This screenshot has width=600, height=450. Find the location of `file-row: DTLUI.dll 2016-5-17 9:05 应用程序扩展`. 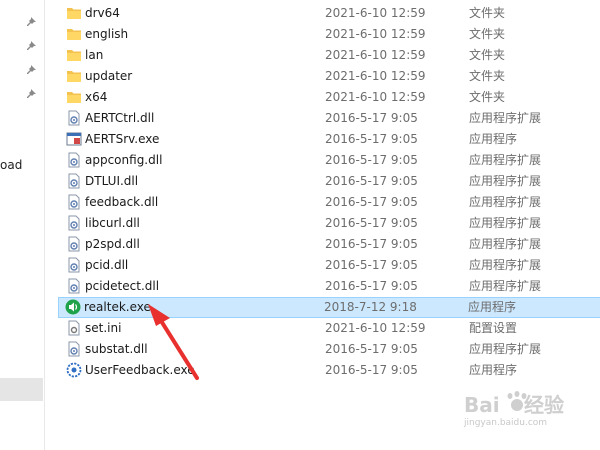

file-row: DTLUI.dll 2016-5-17 9:05 应用程序扩展 is located at coordinates (330, 181).